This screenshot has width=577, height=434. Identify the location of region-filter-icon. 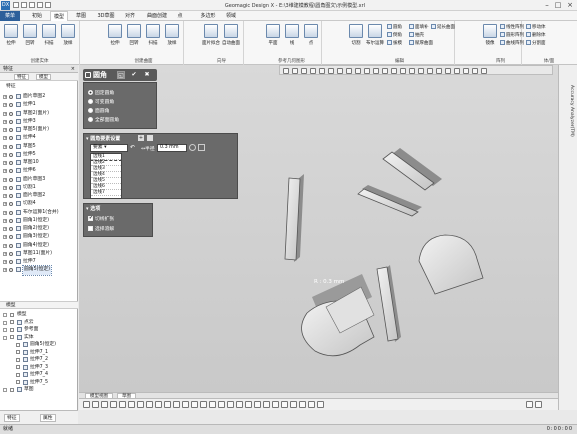
(158, 404).